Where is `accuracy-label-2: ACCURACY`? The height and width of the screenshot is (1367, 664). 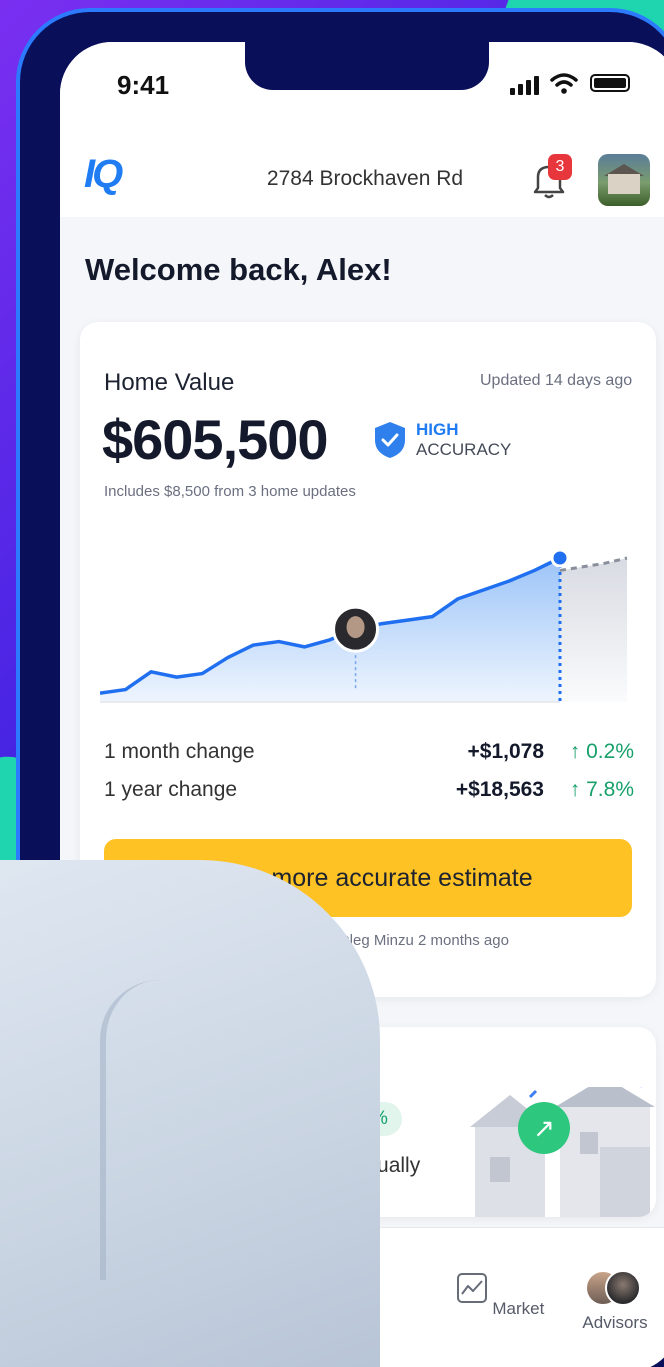 accuracy-label-2: ACCURACY is located at coordinates (464, 449).